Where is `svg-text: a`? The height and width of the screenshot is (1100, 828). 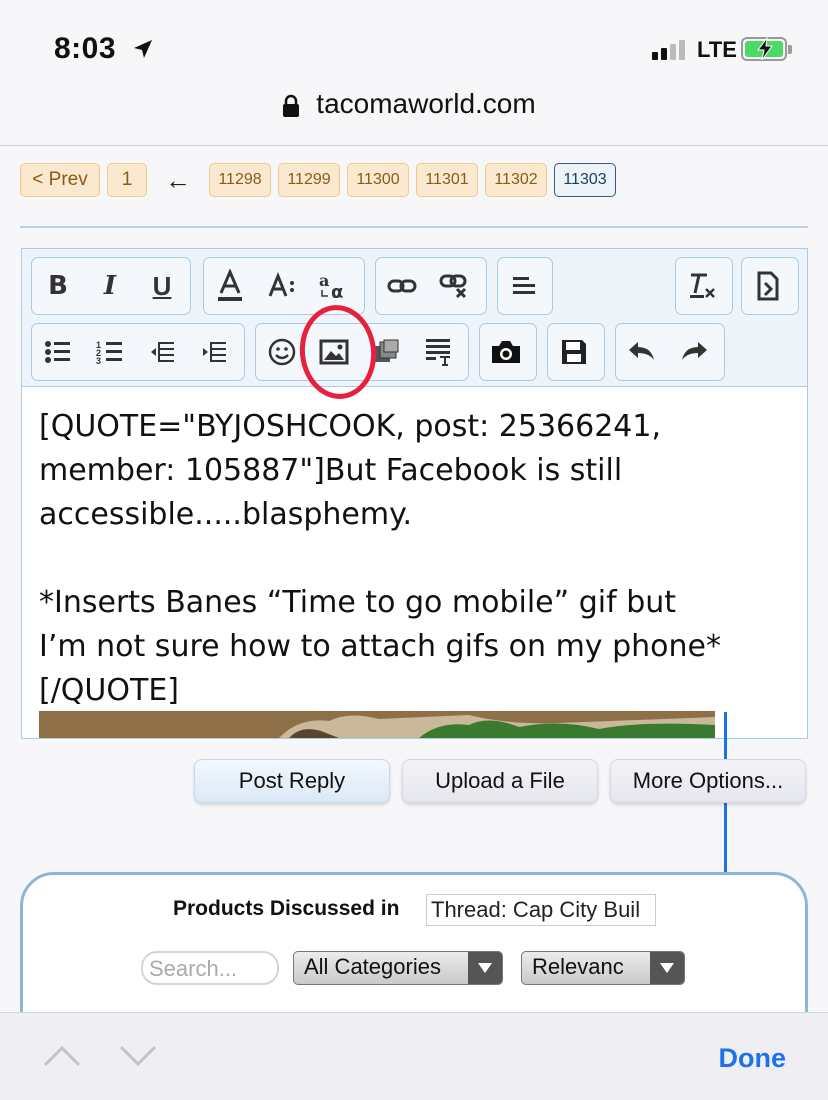 svg-text: a is located at coordinates (324, 280).